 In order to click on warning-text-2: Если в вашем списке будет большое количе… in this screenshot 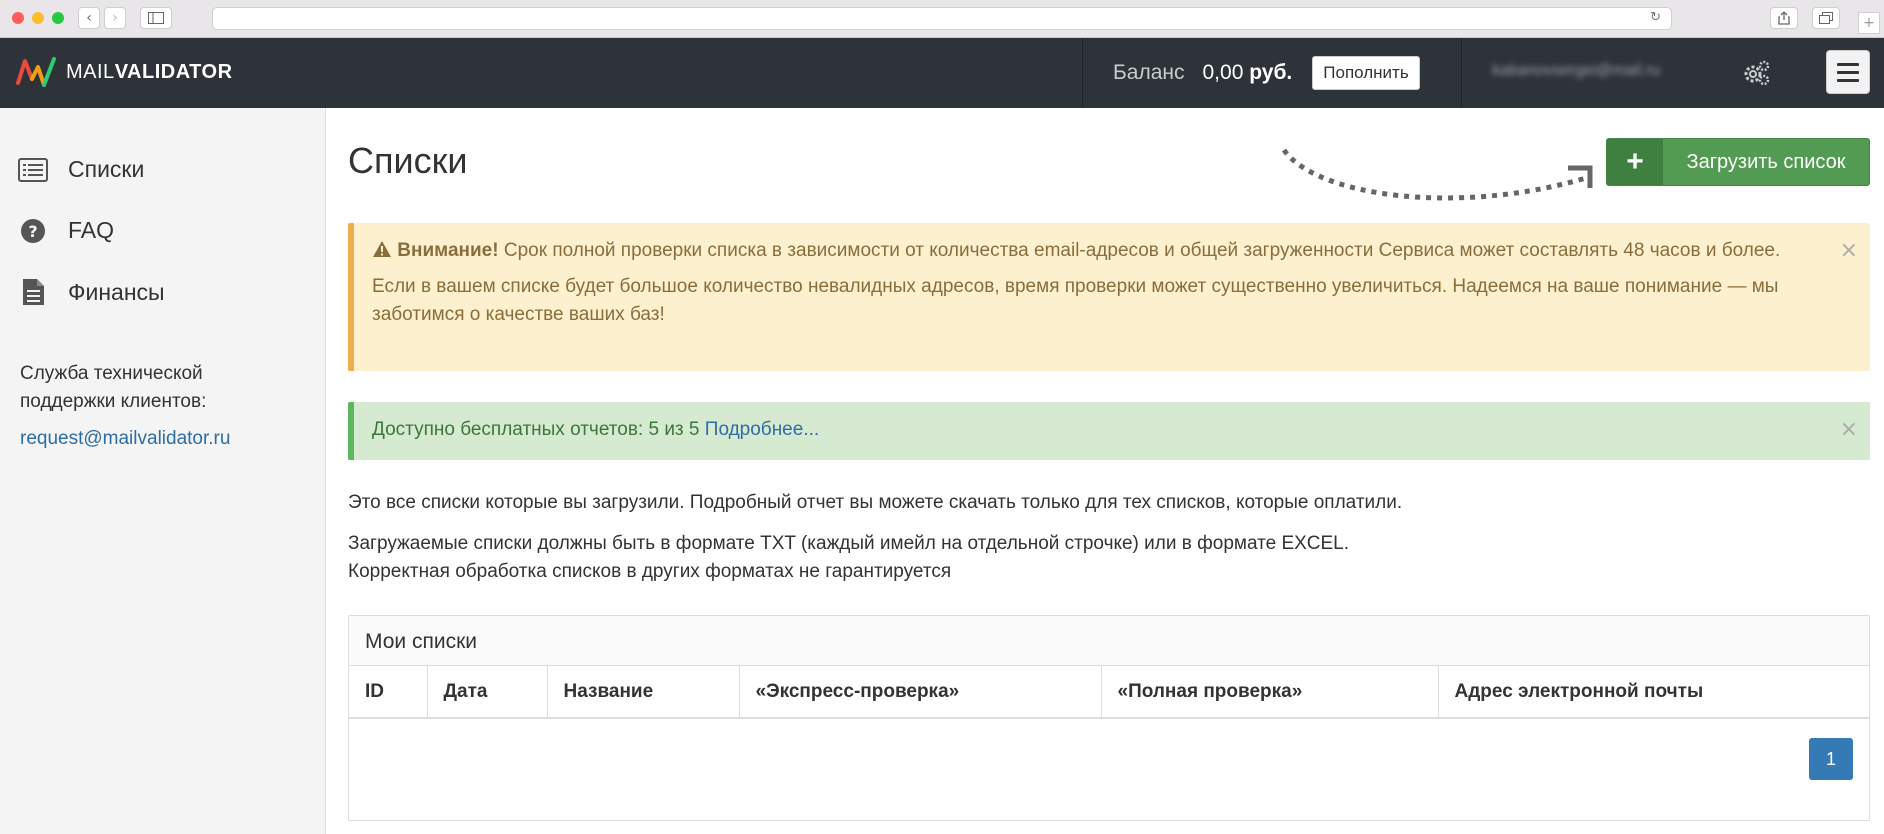, I will do `click(1075, 300)`.